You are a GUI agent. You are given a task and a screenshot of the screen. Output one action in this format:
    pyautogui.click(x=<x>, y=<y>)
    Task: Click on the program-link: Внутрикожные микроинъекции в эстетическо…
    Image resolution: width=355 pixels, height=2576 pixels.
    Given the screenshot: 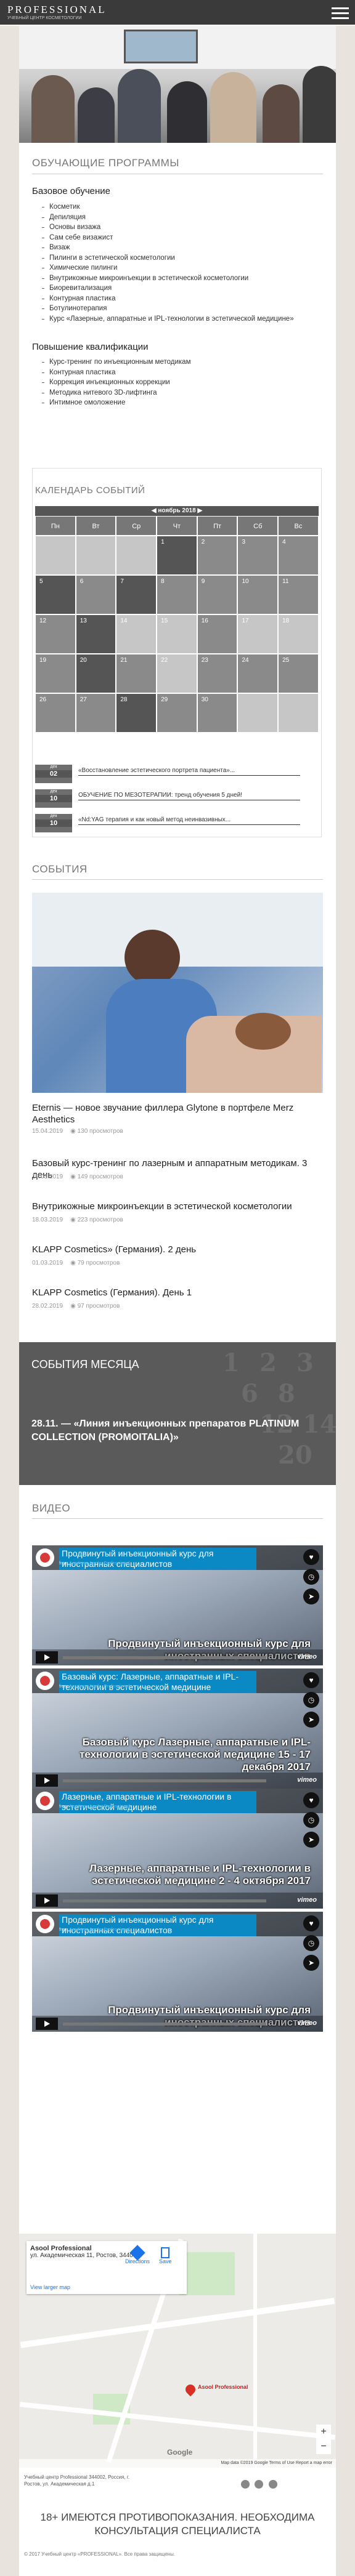 What is the action you would take?
    pyautogui.click(x=144, y=278)
    